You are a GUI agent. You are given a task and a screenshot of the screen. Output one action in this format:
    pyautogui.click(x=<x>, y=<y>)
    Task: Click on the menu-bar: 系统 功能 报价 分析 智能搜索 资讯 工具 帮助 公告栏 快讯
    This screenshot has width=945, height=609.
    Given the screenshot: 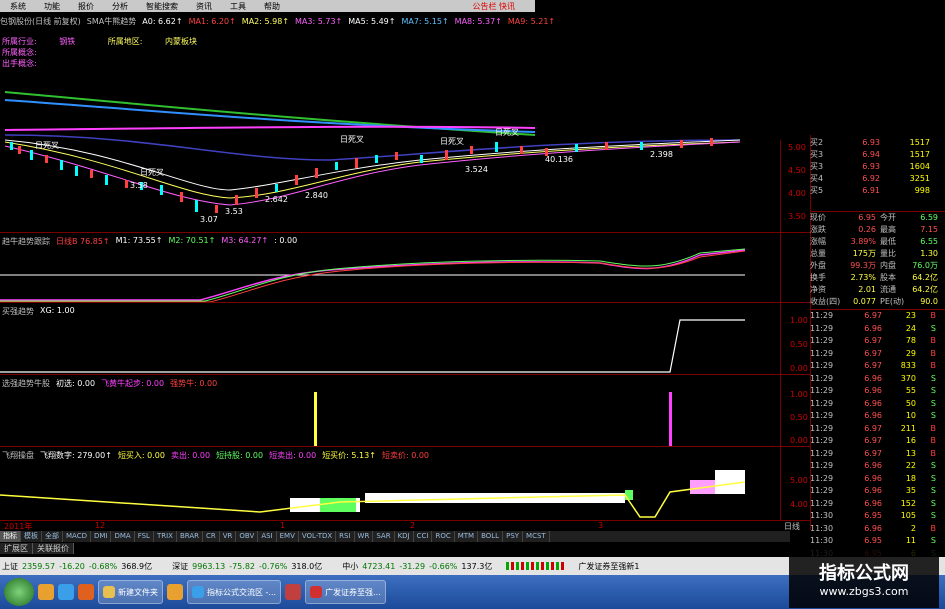 What is the action you would take?
    pyautogui.click(x=267, y=6)
    